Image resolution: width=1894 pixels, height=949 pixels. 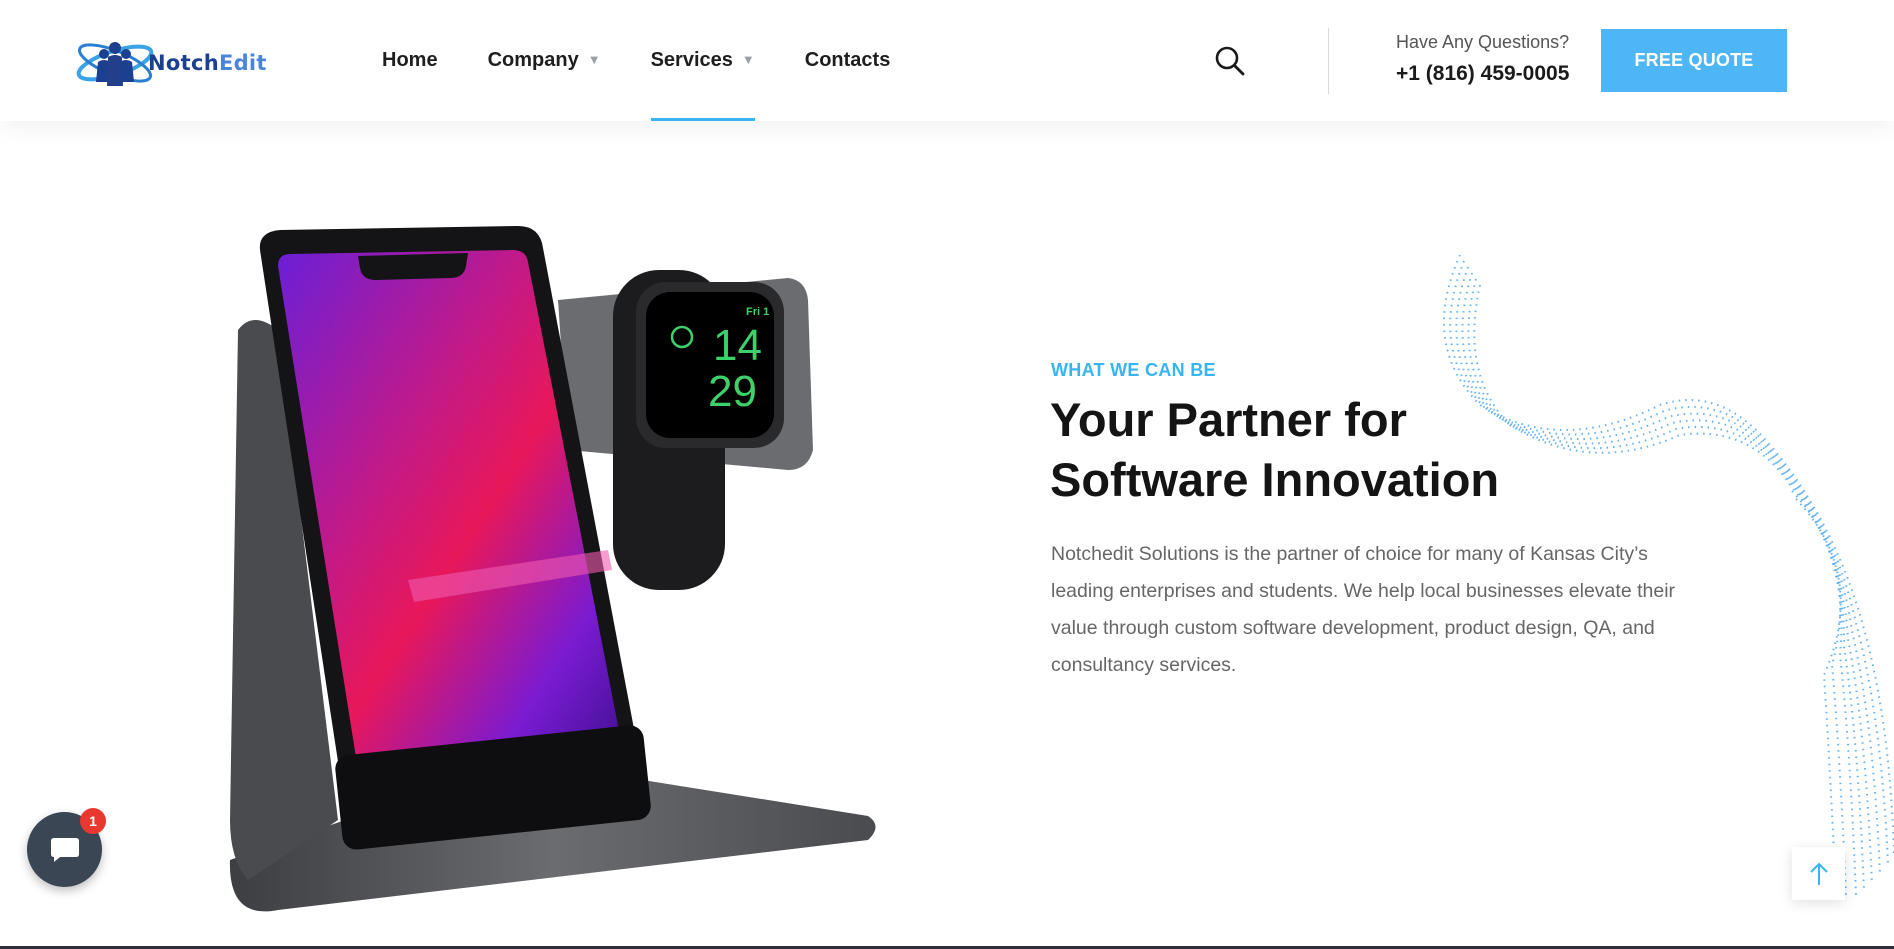 What do you see at coordinates (1330, 450) in the screenshot?
I see `hero-title: Your Partner for Software Innovation` at bounding box center [1330, 450].